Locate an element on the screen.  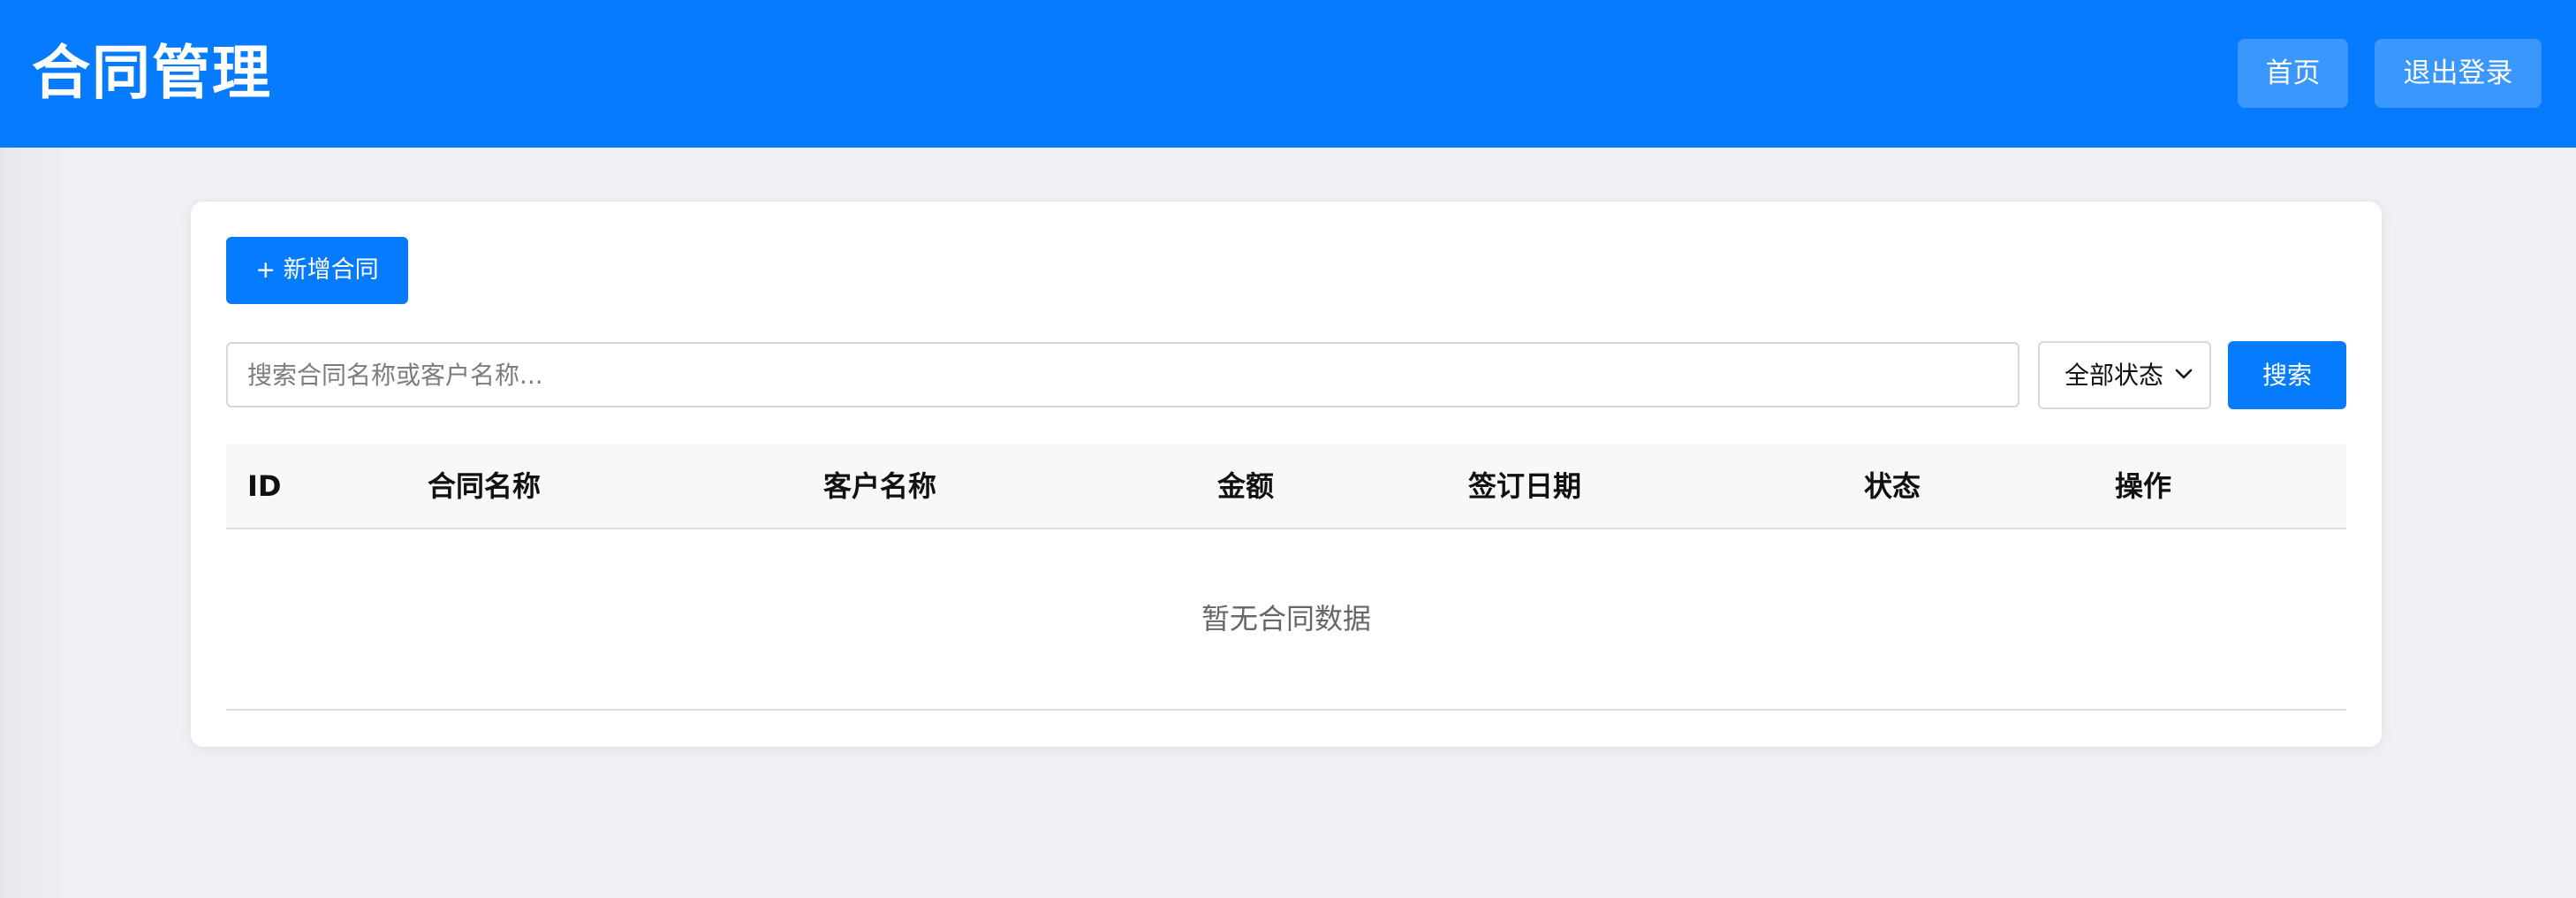
column-header-contract-name: 合同名称 is located at coordinates (485, 486).